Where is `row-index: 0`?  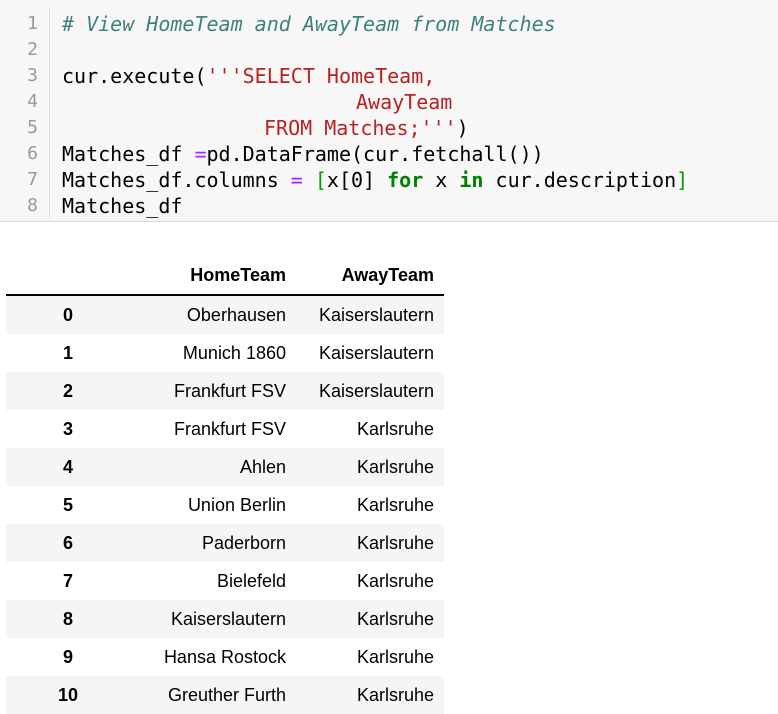 row-index: 0 is located at coordinates (67, 314).